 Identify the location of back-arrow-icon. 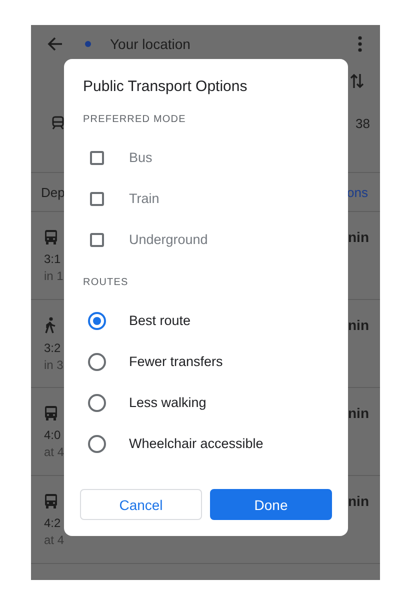
(55, 44).